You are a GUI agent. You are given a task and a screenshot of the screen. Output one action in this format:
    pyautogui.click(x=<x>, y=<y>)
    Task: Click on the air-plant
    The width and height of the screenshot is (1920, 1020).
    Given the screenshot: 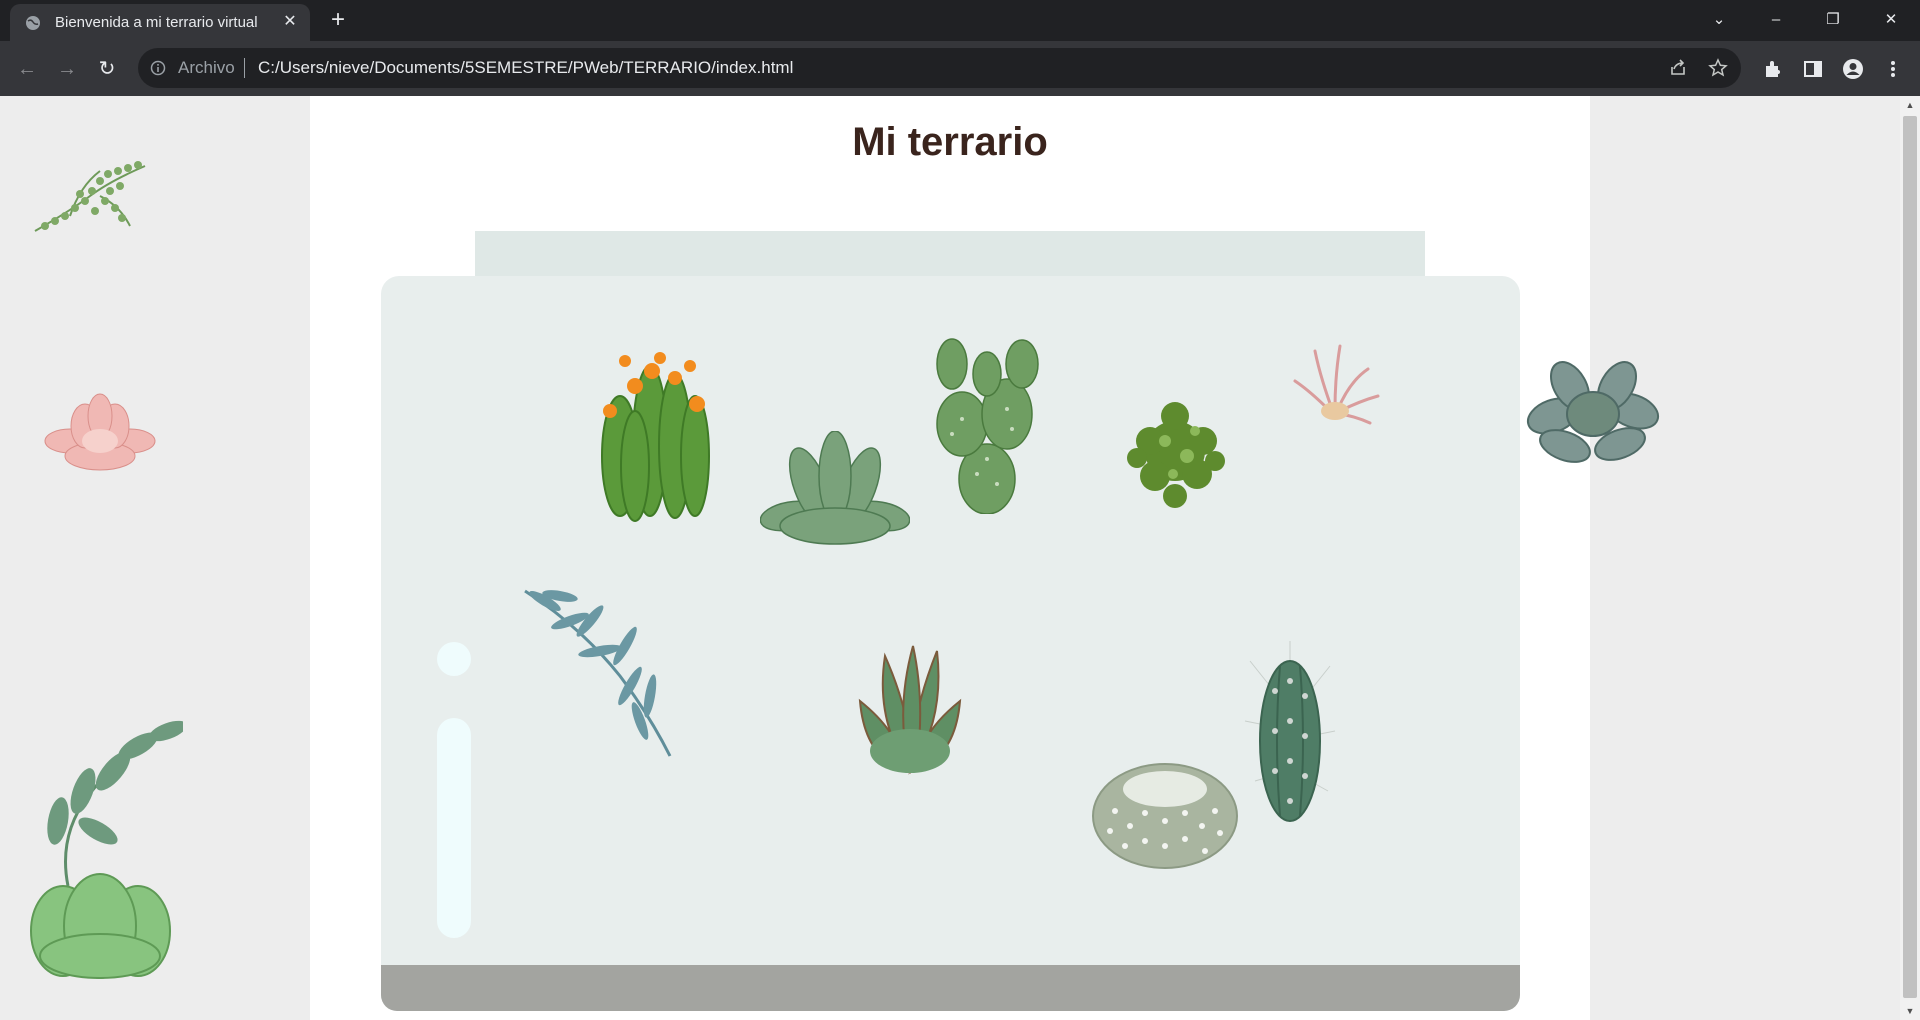 What is the action you would take?
    pyautogui.click(x=1335, y=383)
    